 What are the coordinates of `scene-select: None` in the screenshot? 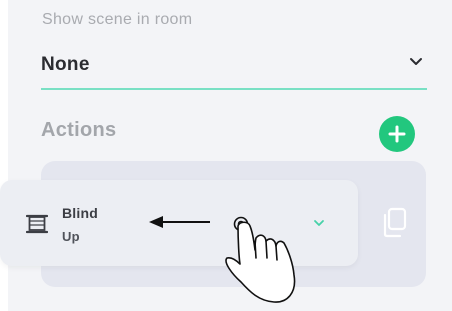 It's located at (234, 69).